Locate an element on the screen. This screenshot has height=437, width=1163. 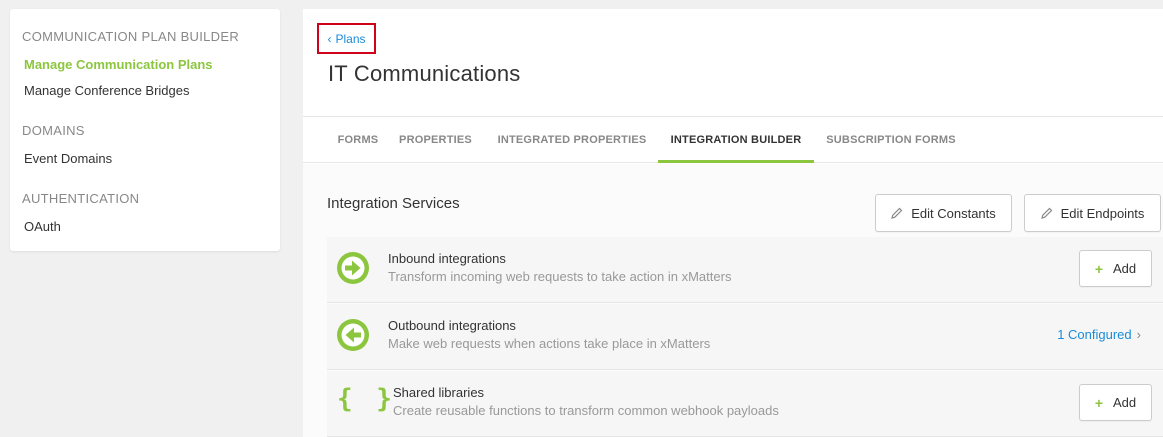
row-title: Inbound integrations is located at coordinates (447, 258).